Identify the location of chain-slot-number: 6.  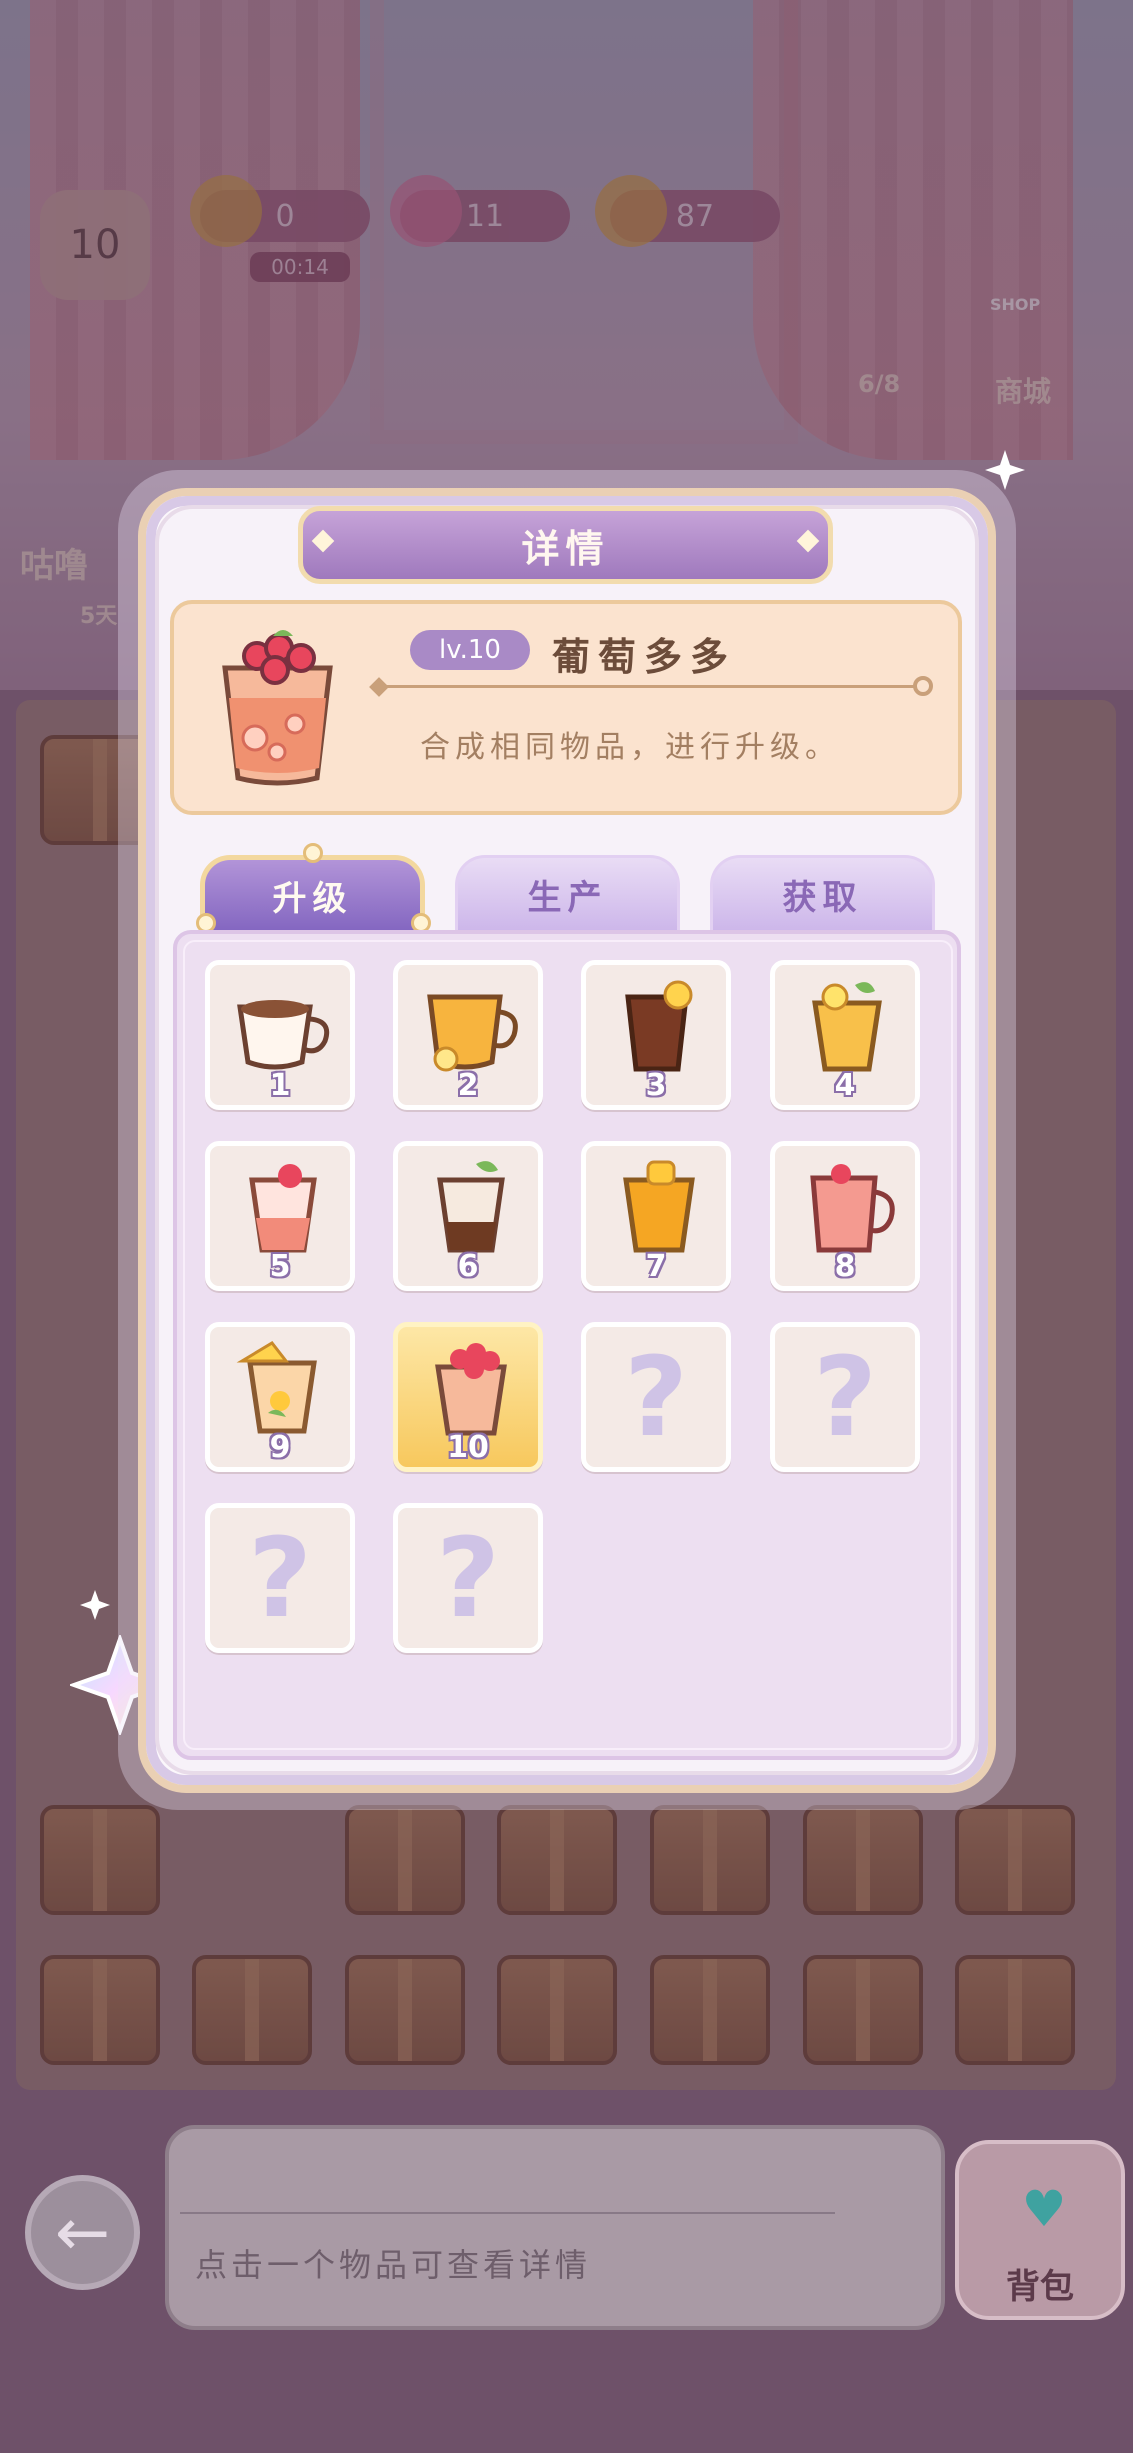
(468, 1266).